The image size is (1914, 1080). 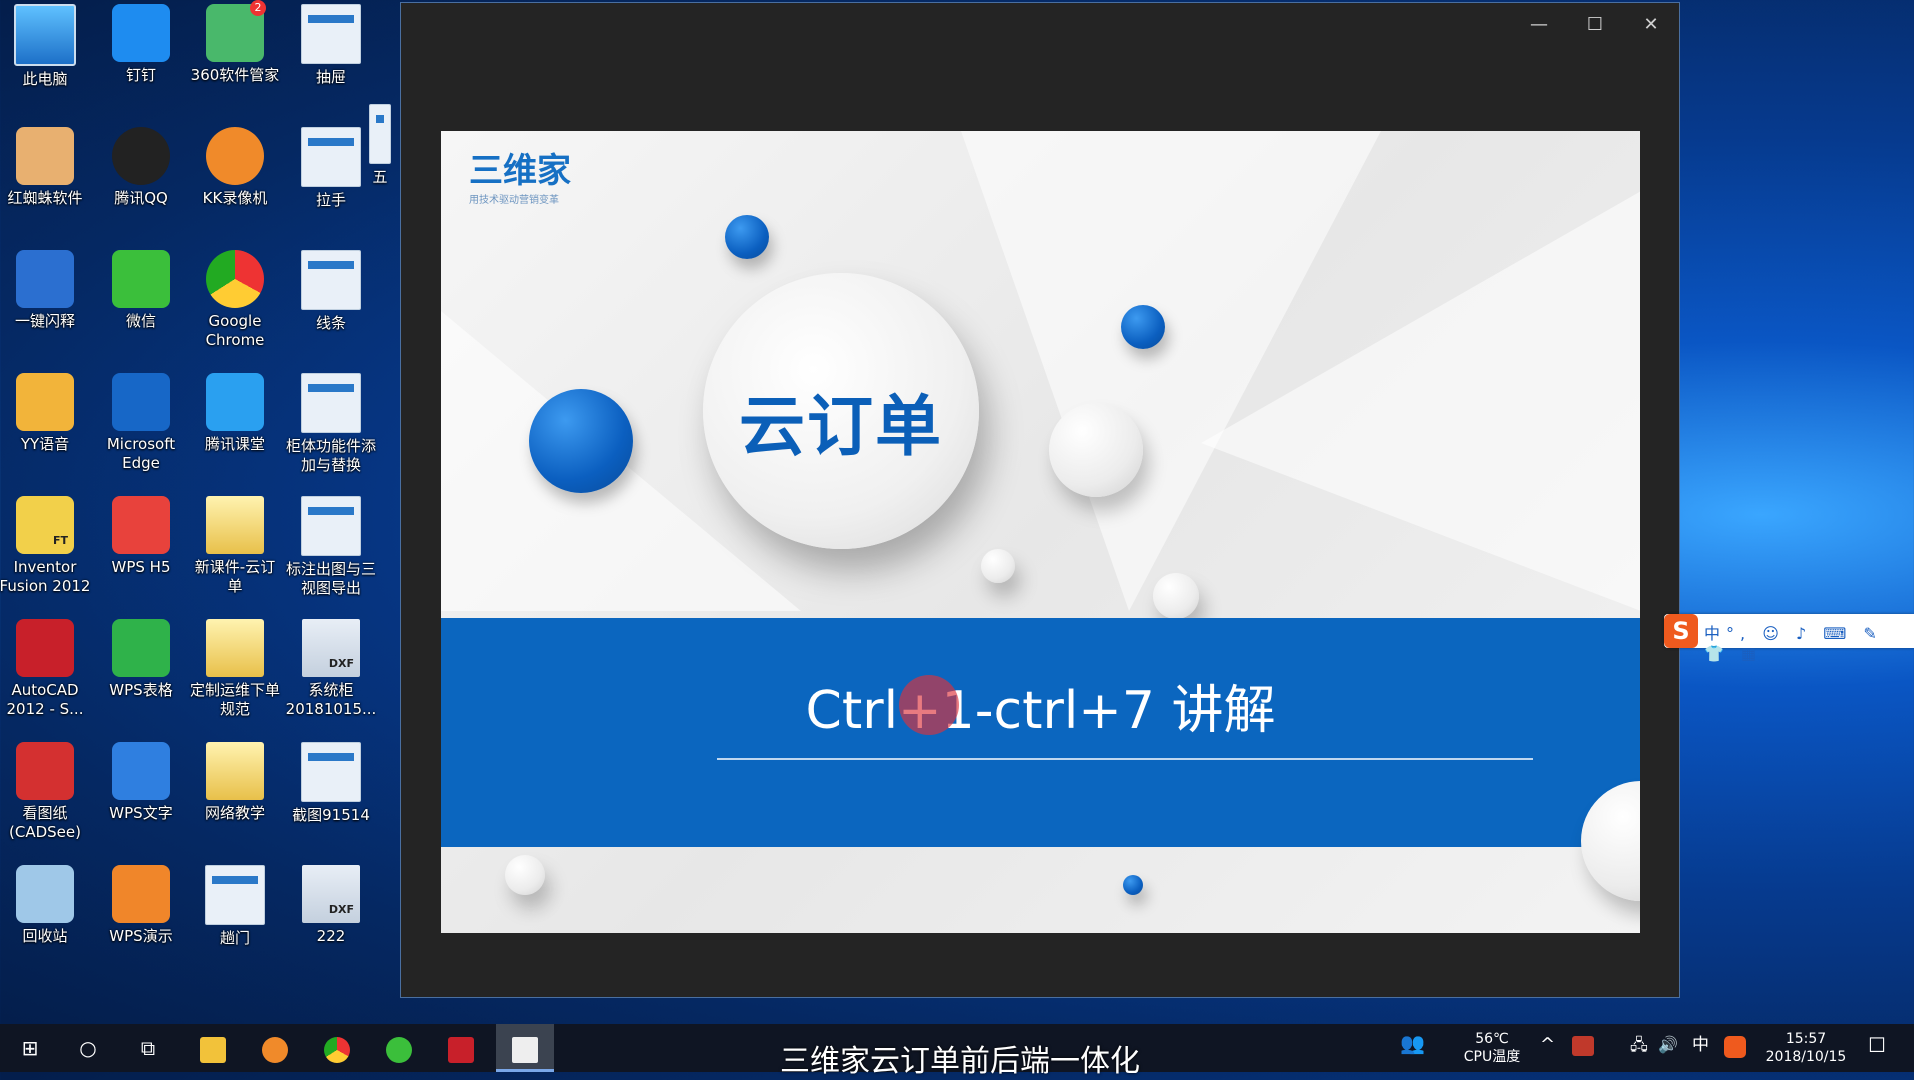 I want to click on desktop-icon: 2 360软件管家, so click(x=235, y=42).